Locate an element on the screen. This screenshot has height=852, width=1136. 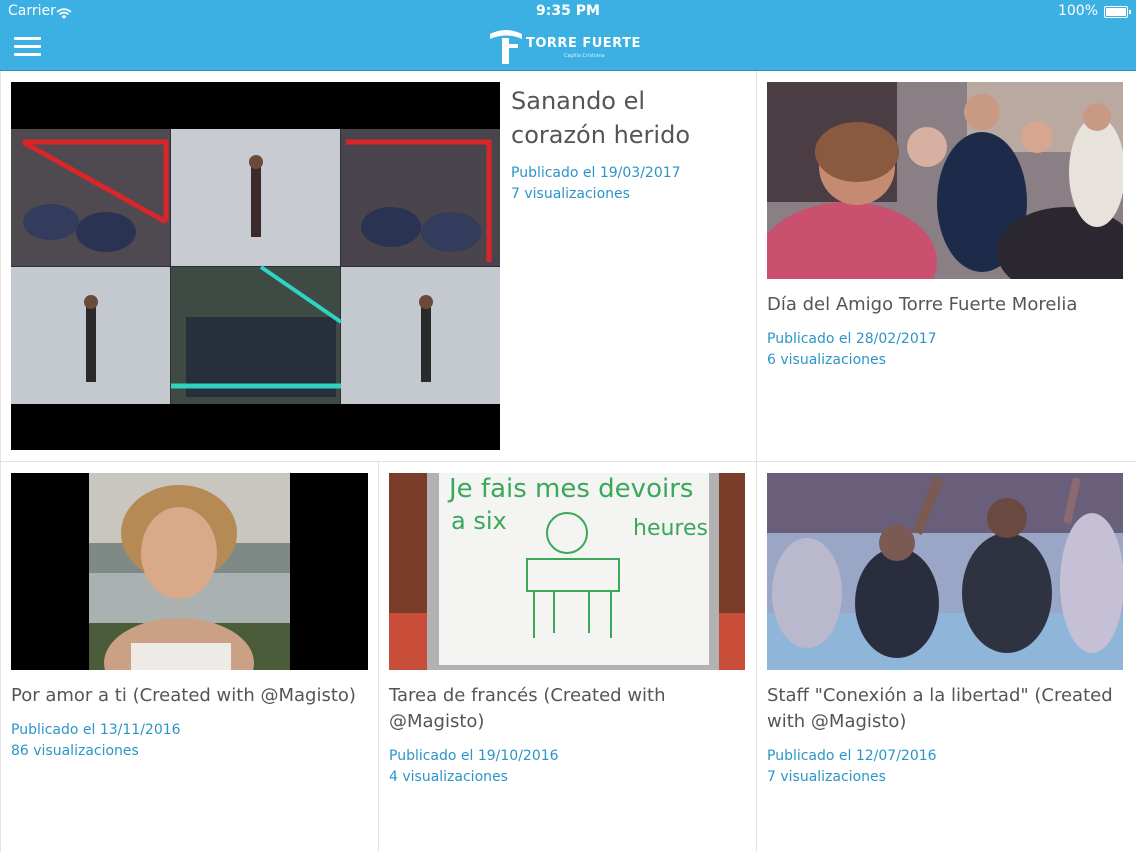
clock: 9:35 PM is located at coordinates (568, 11).